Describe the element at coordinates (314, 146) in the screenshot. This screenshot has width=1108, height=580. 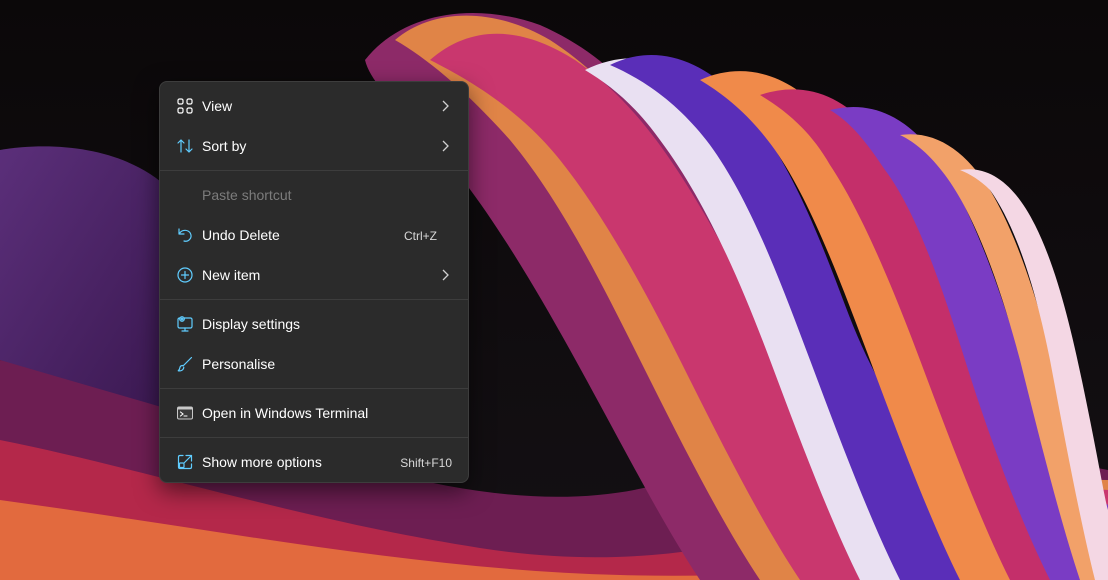
I see `menu-item-sort-by: Sort by` at that location.